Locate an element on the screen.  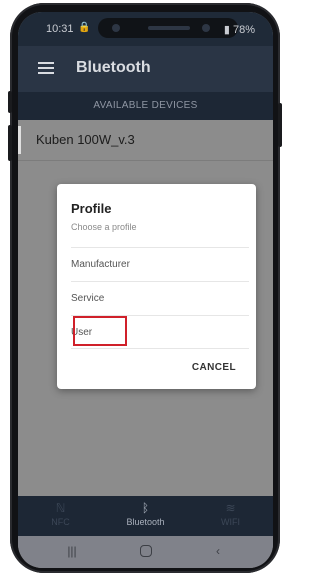
app-bar: Bluetooth is located at coordinates (145, 69).